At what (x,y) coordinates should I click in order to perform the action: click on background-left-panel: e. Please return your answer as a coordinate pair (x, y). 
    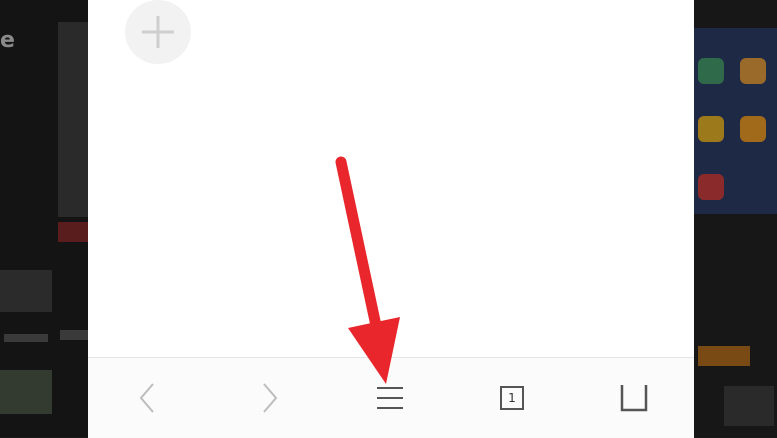
    Looking at the image, I should click on (44, 218).